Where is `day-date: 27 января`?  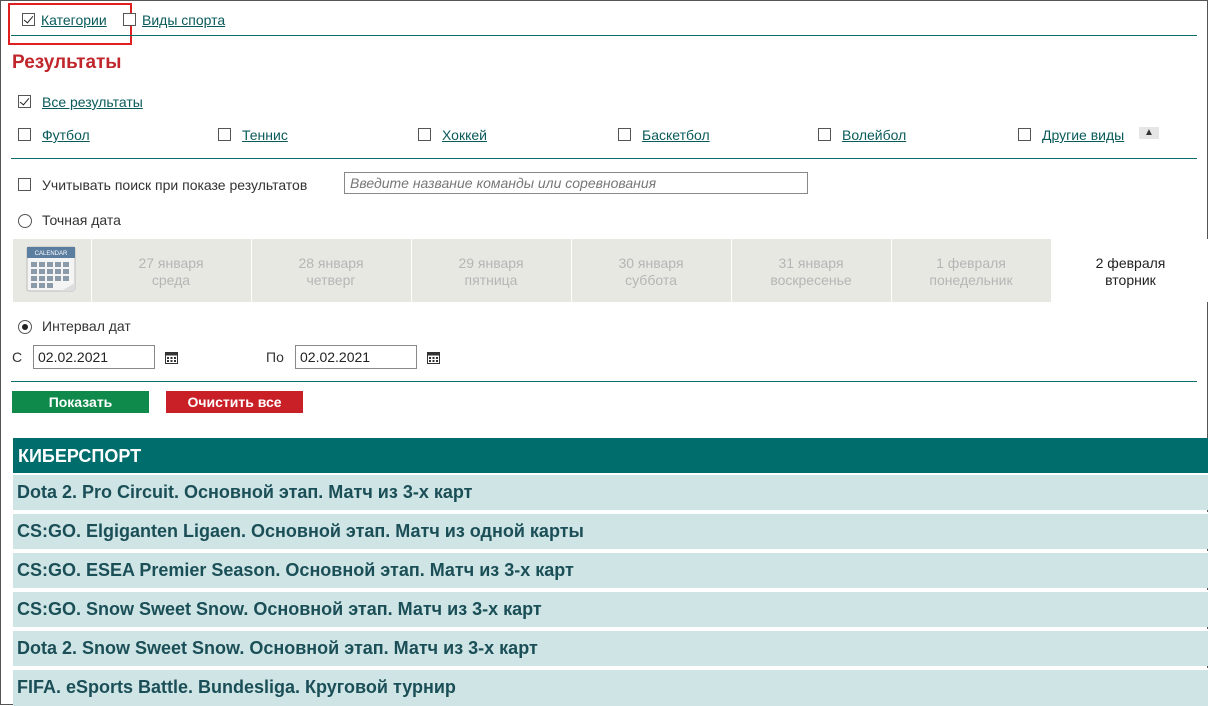
day-date: 27 января is located at coordinates (171, 263).